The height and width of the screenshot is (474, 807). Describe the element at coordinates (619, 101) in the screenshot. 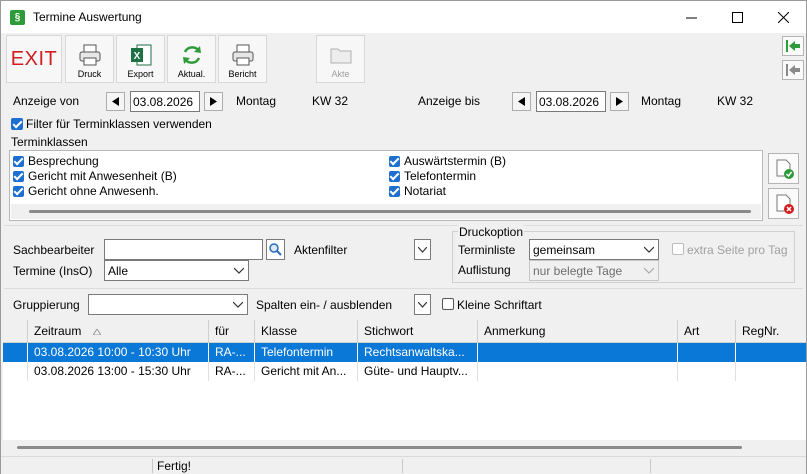

I see `to-next-button` at that location.